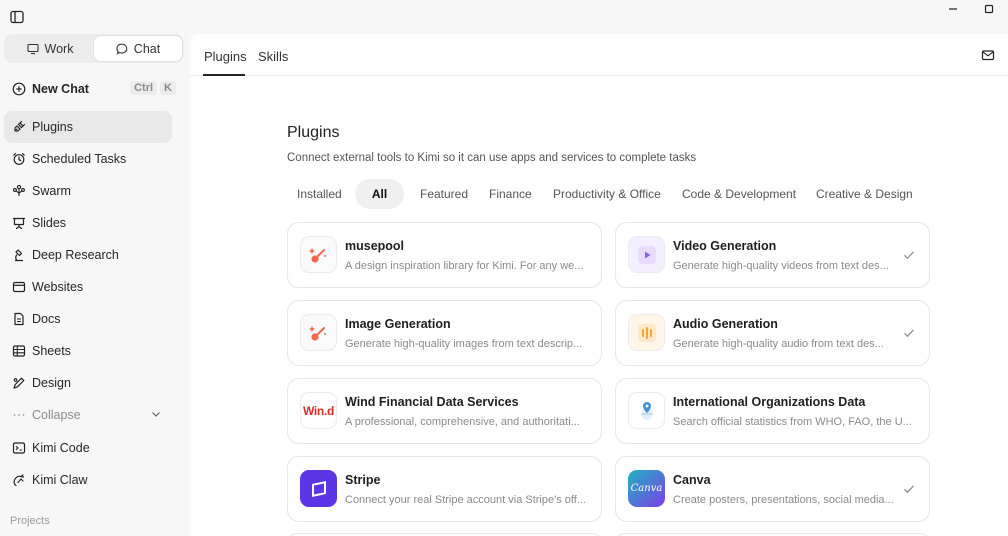  What do you see at coordinates (19, 159) in the screenshot?
I see `alarm-clock-icon` at bounding box center [19, 159].